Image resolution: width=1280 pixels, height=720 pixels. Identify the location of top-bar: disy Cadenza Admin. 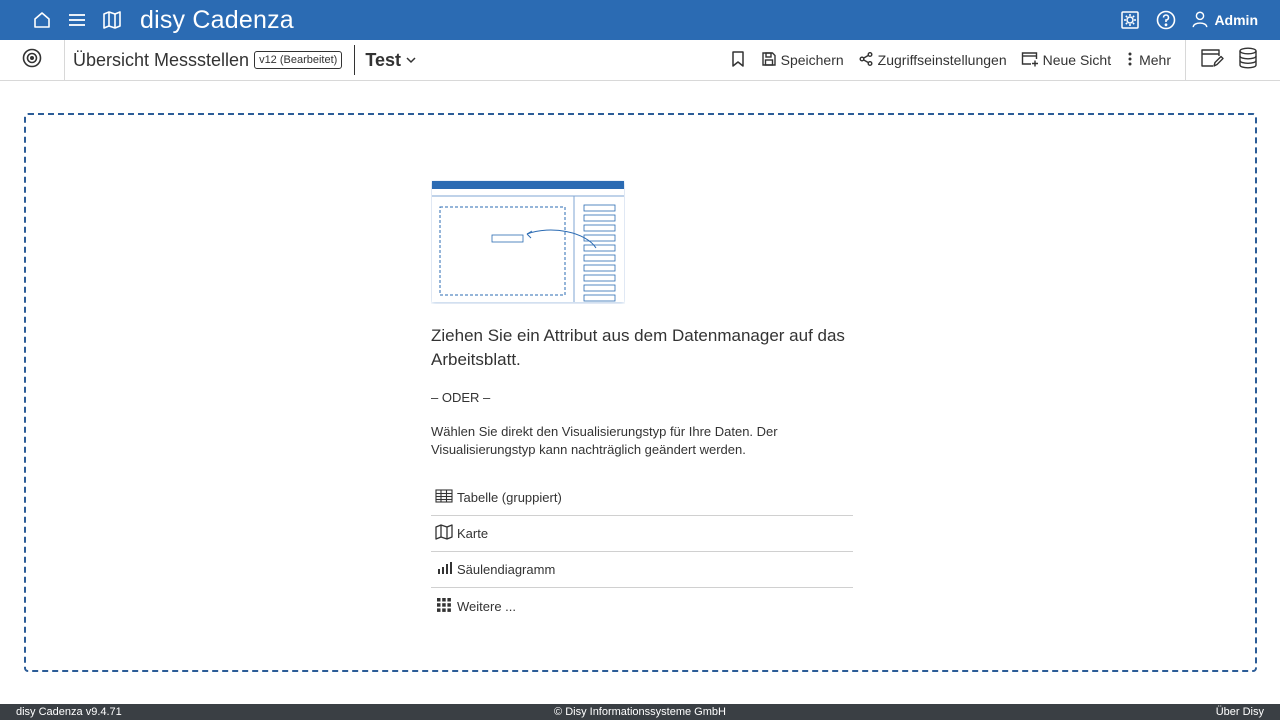
(640, 20).